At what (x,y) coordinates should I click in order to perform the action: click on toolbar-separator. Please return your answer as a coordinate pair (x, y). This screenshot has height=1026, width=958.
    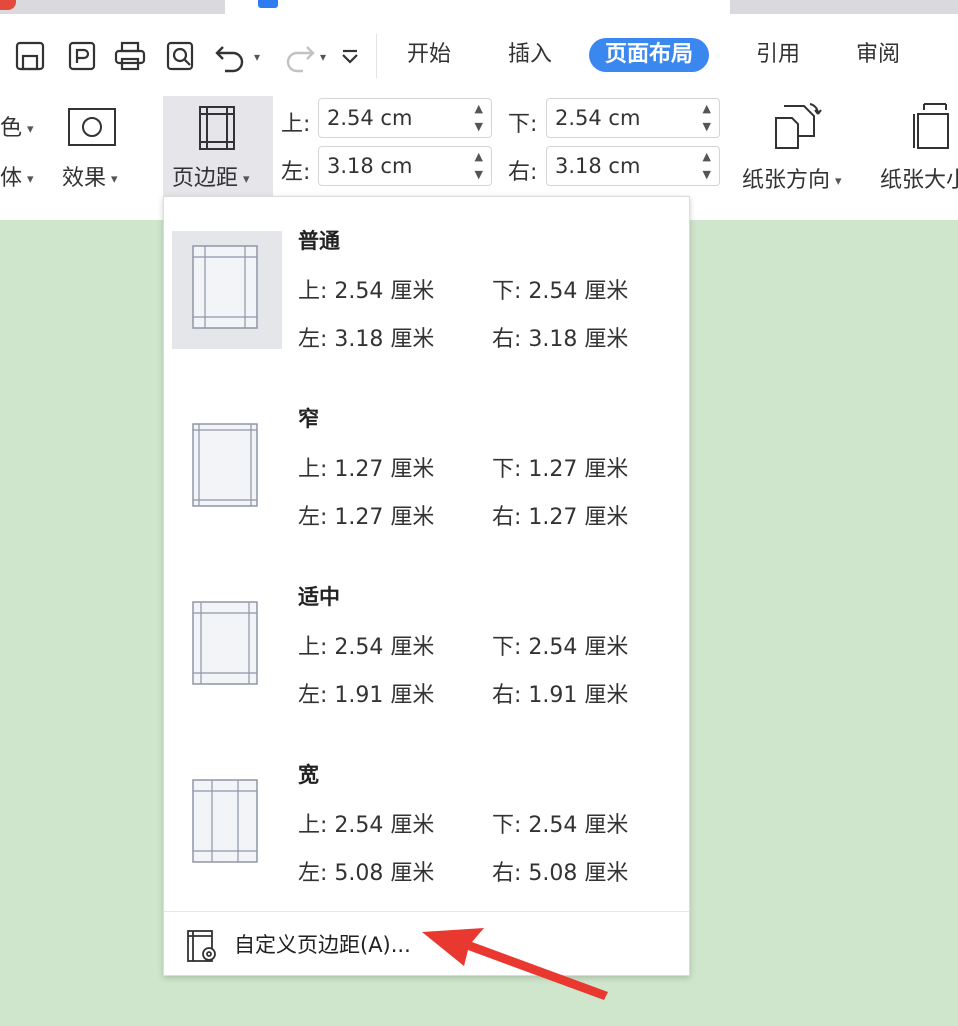
    Looking at the image, I should click on (376, 56).